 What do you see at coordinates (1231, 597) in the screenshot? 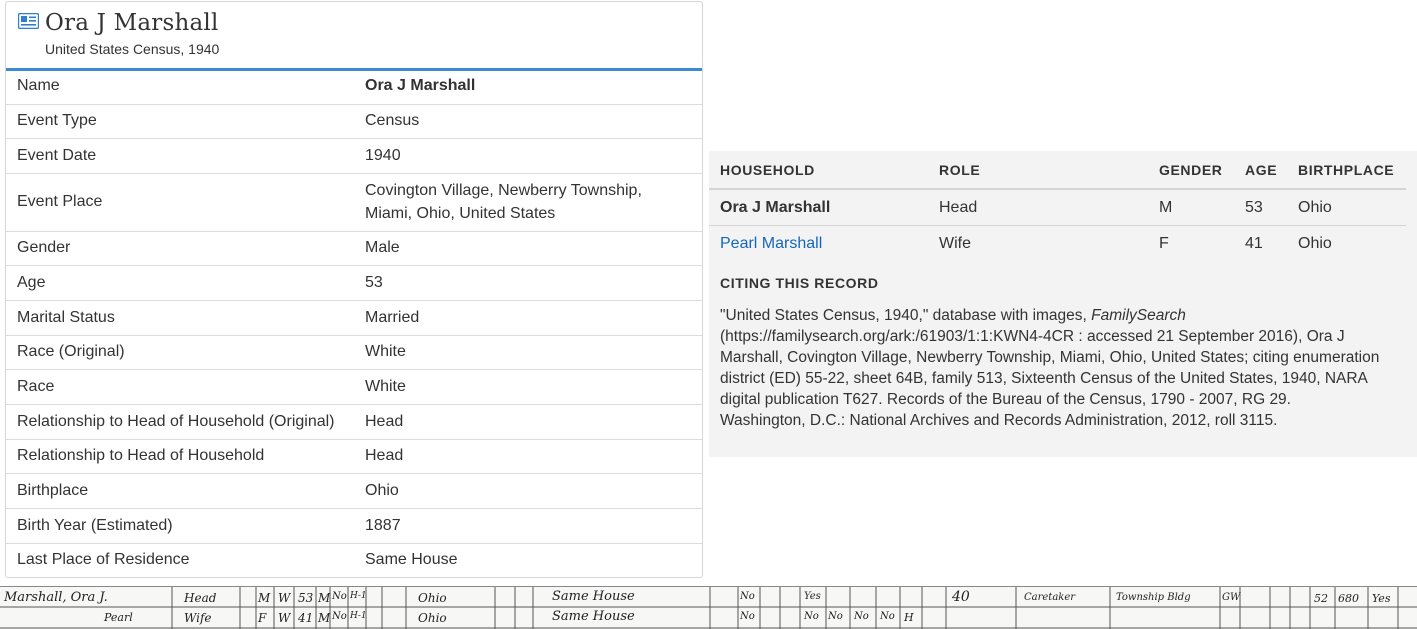
I see `census-class-1: GW` at bounding box center [1231, 597].